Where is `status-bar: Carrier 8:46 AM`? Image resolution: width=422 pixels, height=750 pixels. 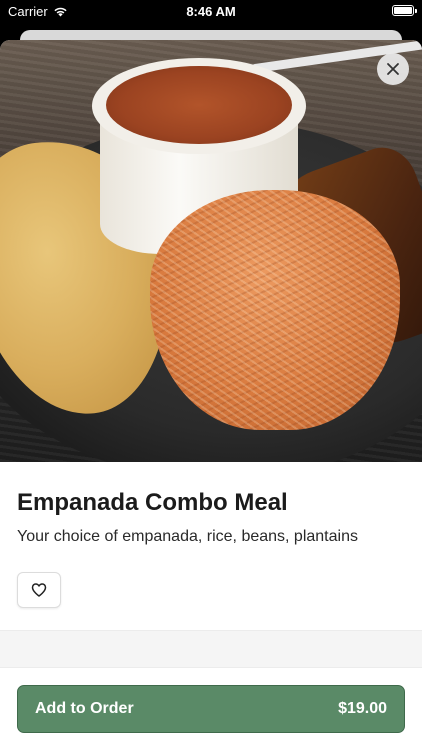
status-bar: Carrier 8:46 AM is located at coordinates (211, 12).